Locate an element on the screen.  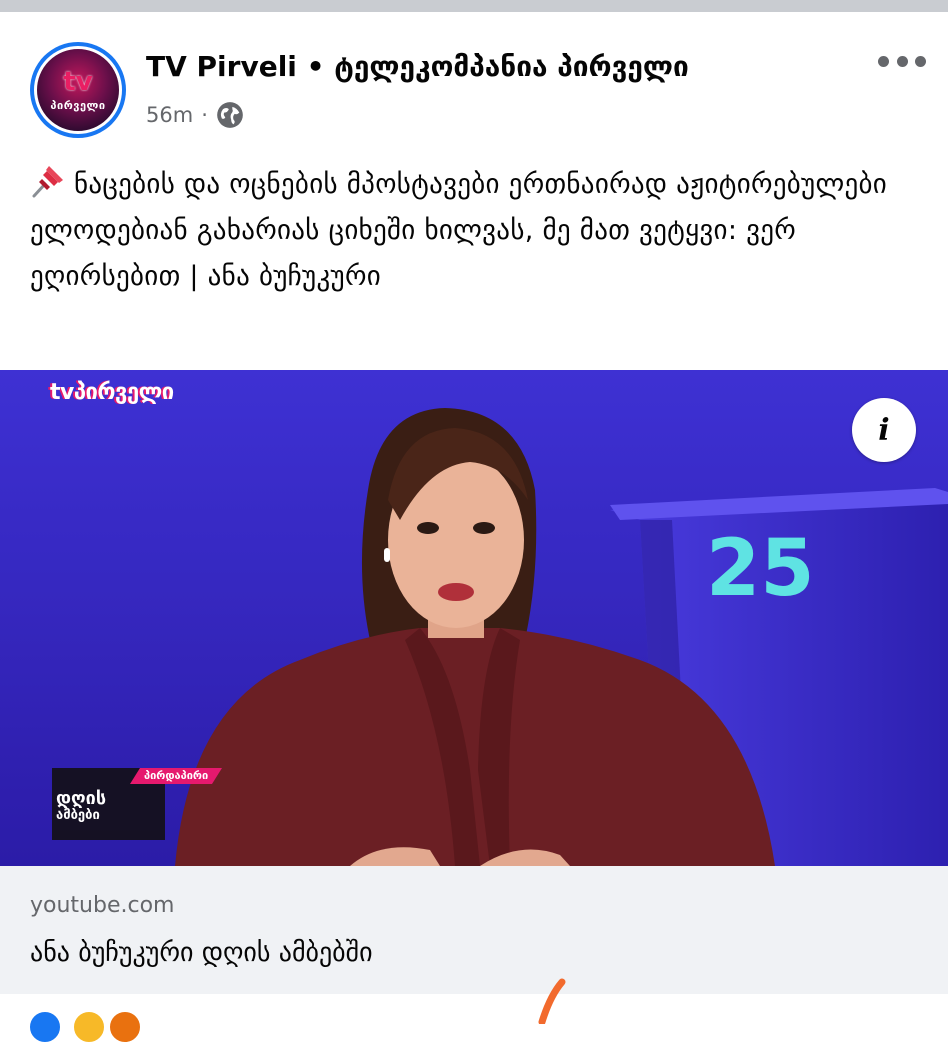
post-timestamp: 56m is located at coordinates (169, 115).